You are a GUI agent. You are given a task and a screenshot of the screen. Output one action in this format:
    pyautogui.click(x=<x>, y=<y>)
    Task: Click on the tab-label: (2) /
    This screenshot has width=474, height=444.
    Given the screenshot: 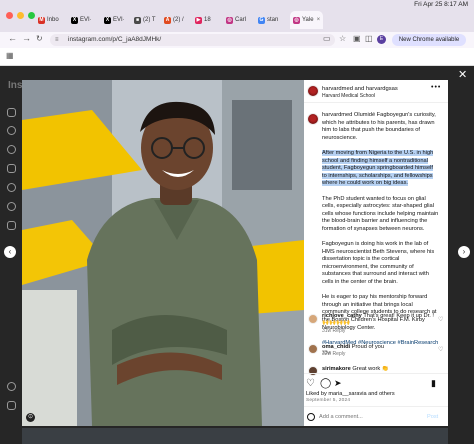 What is the action you would take?
    pyautogui.click(x=178, y=20)
    